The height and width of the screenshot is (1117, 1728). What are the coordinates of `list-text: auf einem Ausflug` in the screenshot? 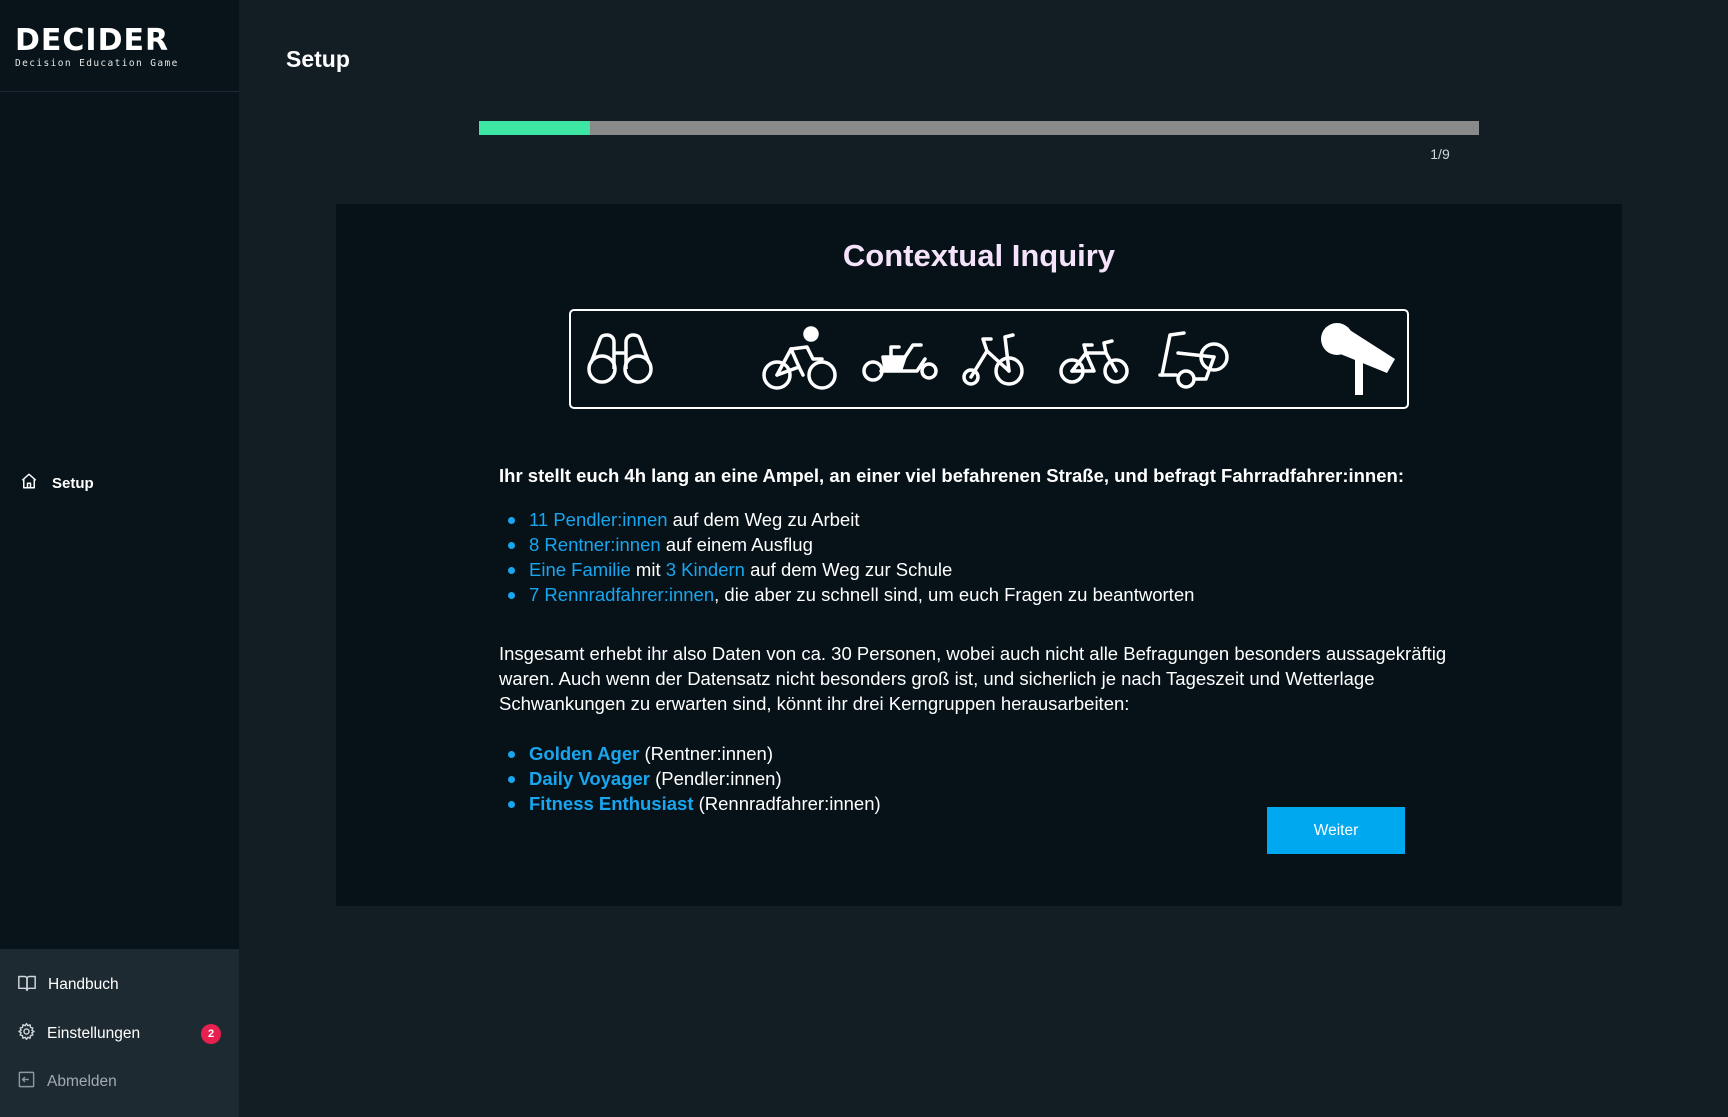 It's located at (736, 544).